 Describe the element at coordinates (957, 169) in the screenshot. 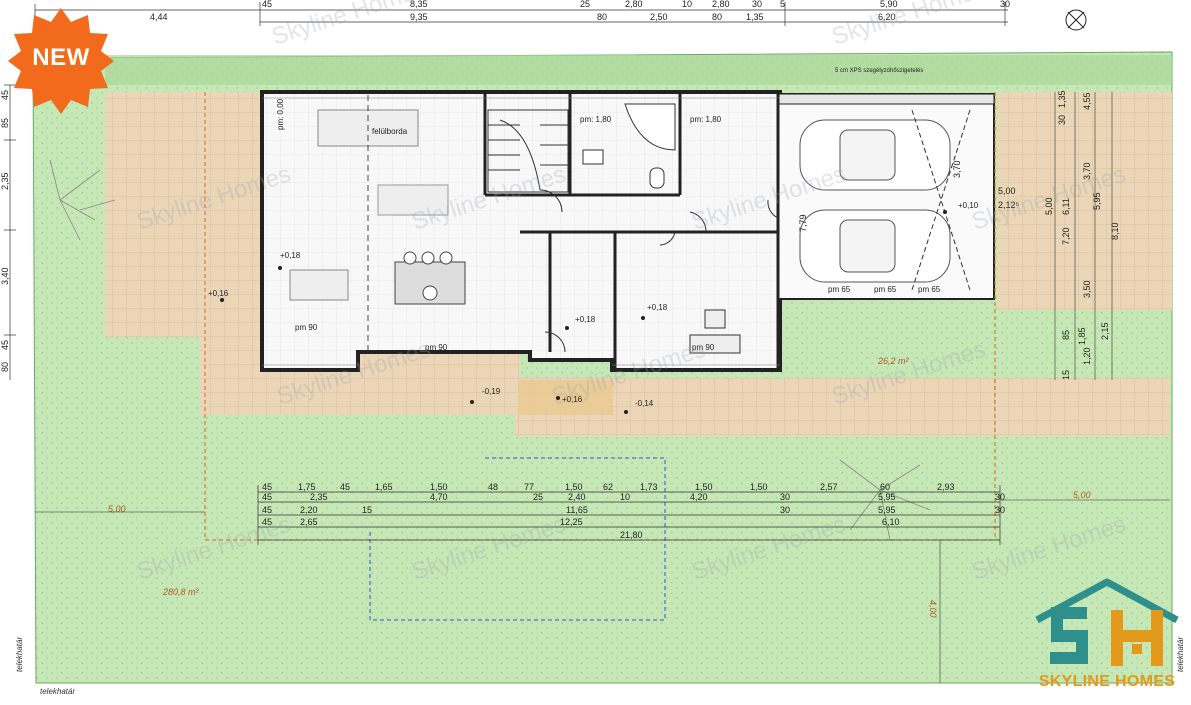

I see `garage-370: 3,70` at that location.